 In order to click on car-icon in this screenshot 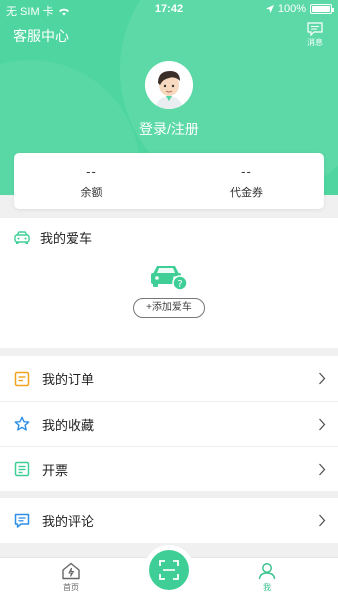, I will do `click(22, 237)`.